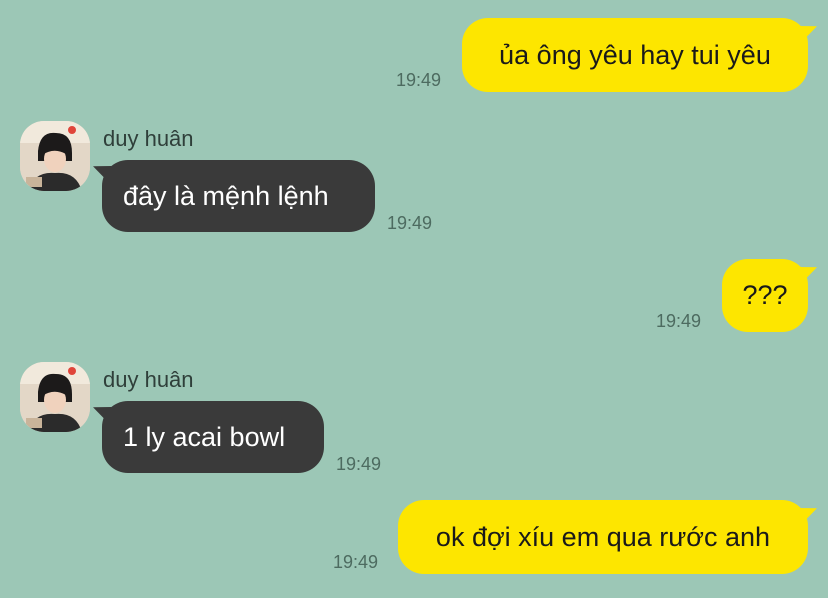 This screenshot has height=598, width=828. I want to click on message-text: đây là mệnh lệnh, so click(226, 195).